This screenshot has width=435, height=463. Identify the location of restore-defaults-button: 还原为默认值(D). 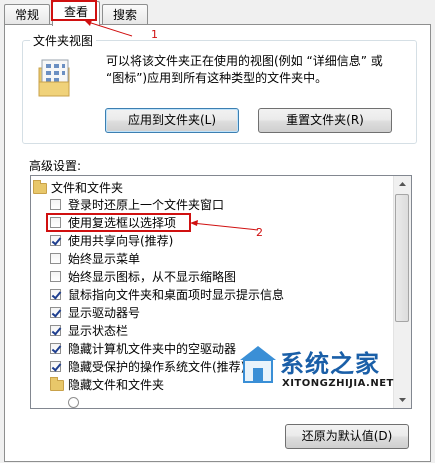
(347, 436).